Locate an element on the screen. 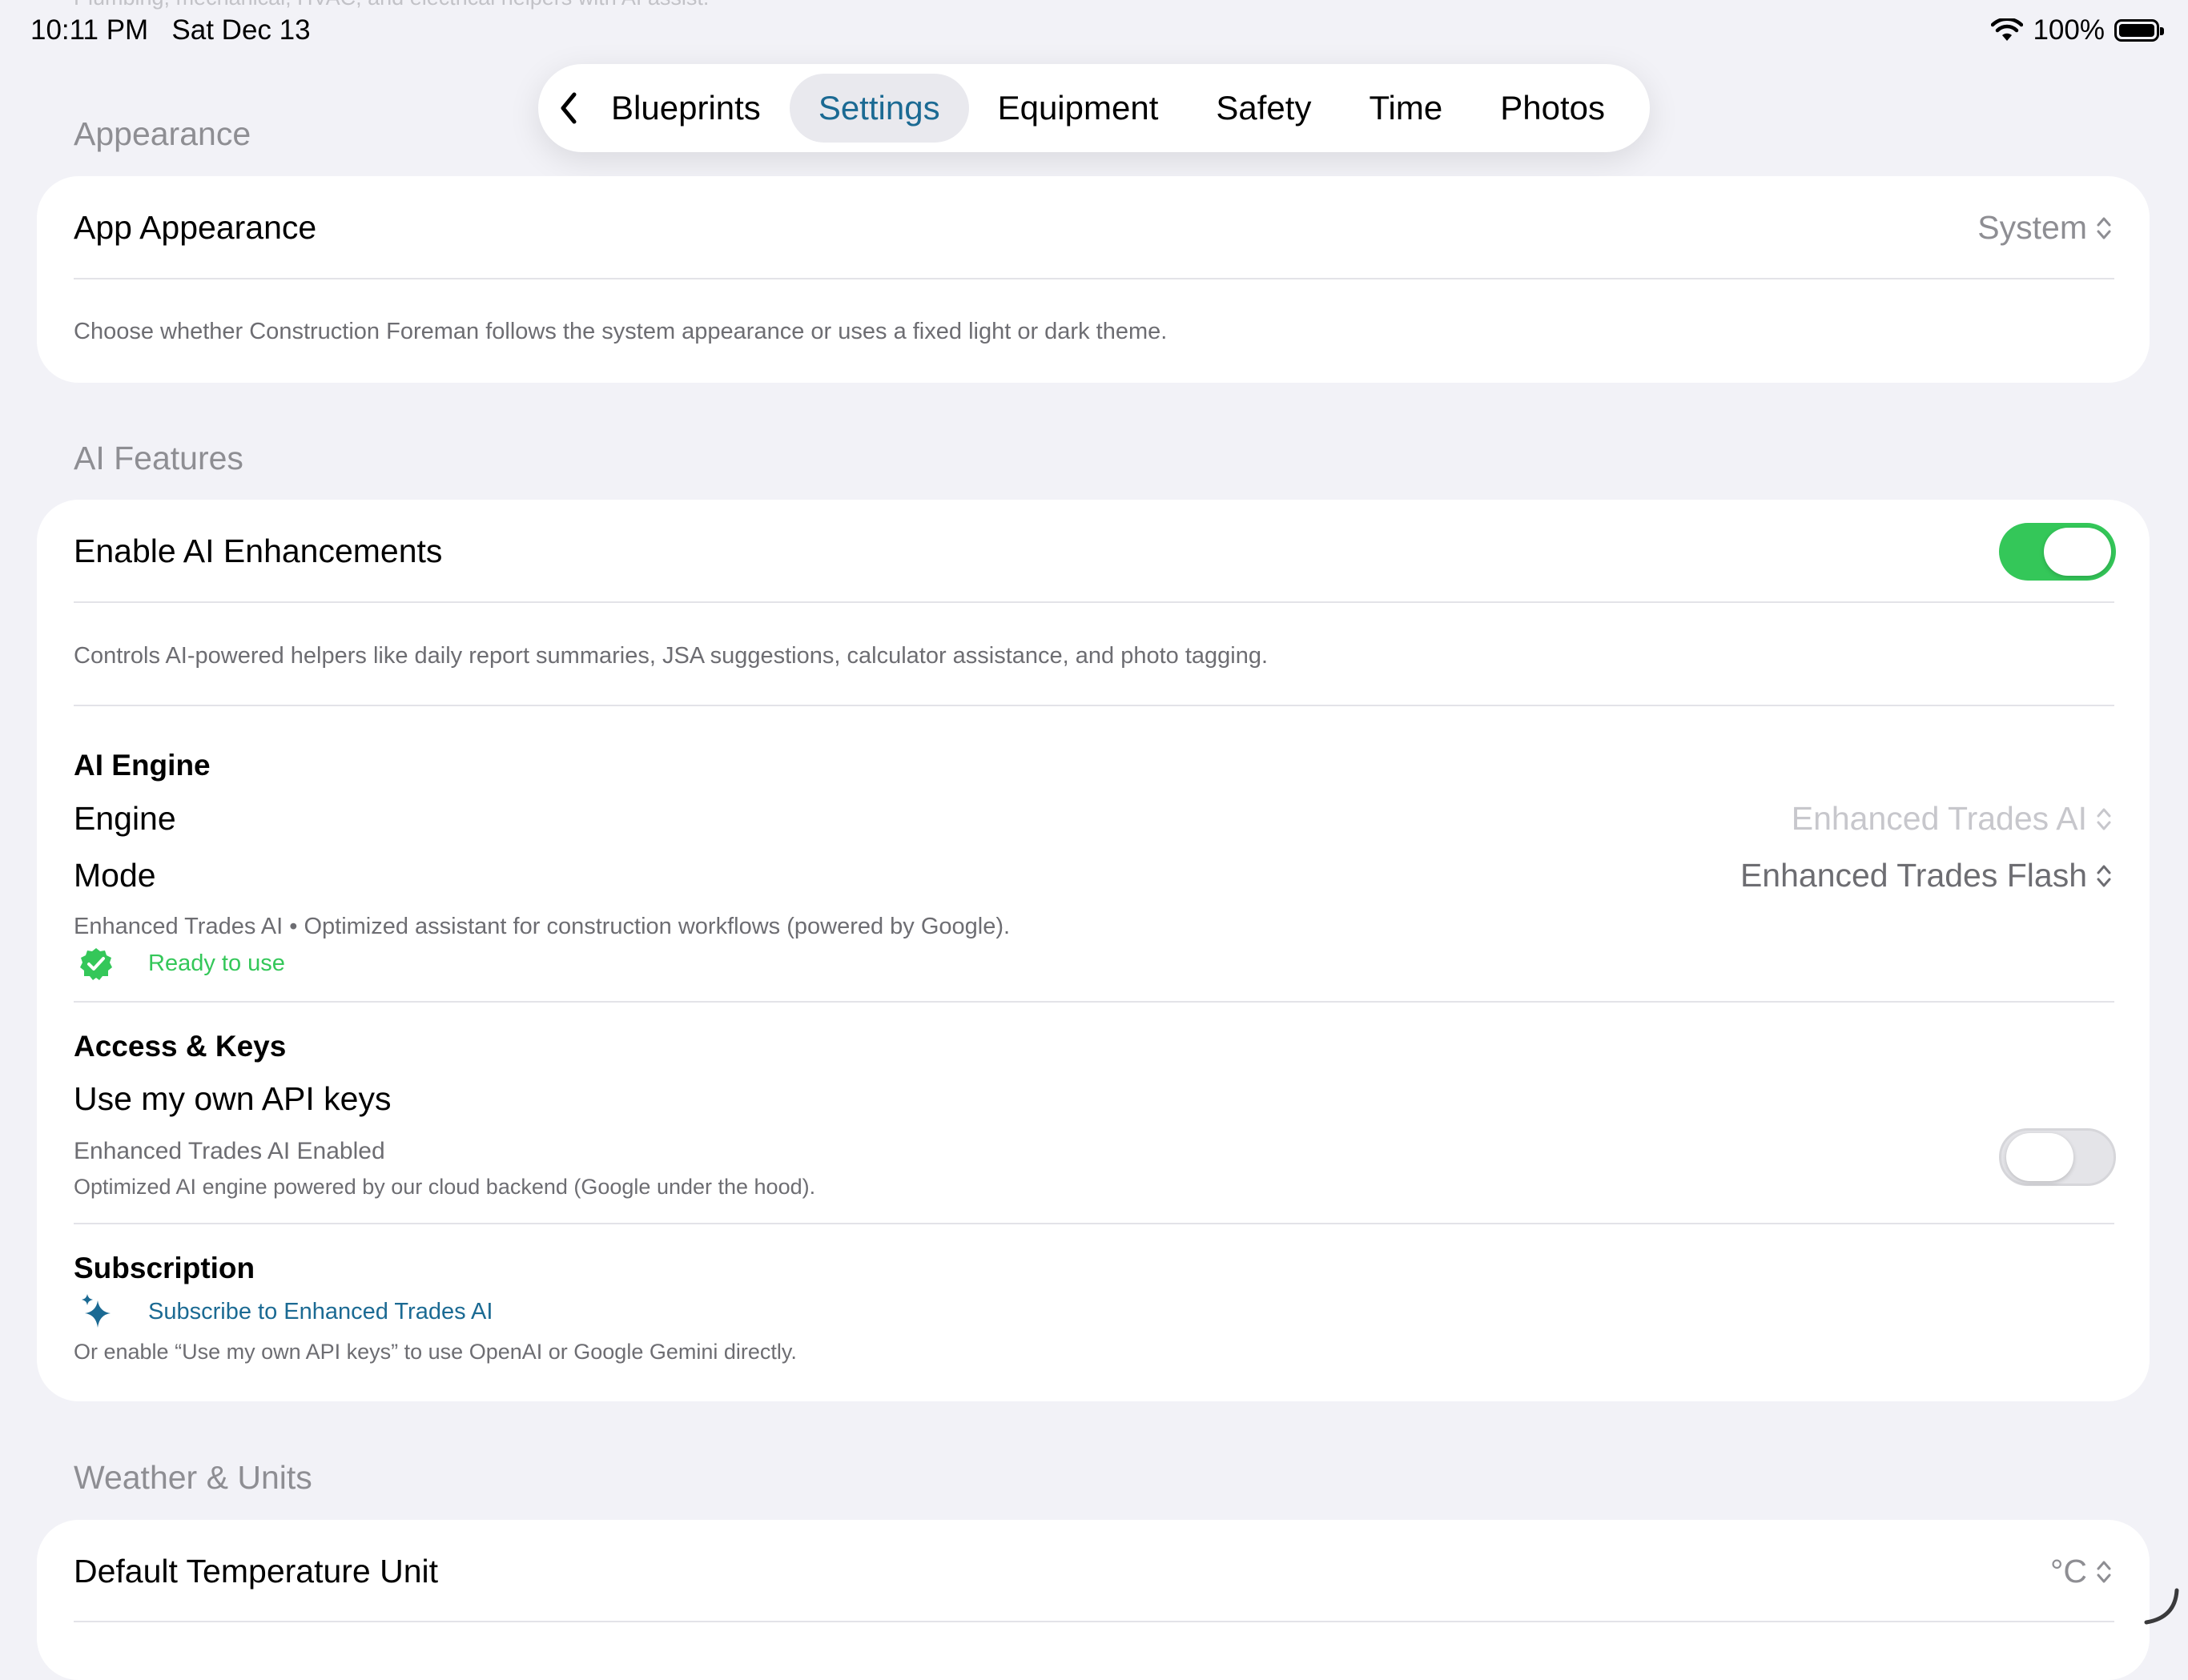 The height and width of the screenshot is (1680, 2188). engine-value: Enhanced Trades AI is located at coordinates (1939, 818).